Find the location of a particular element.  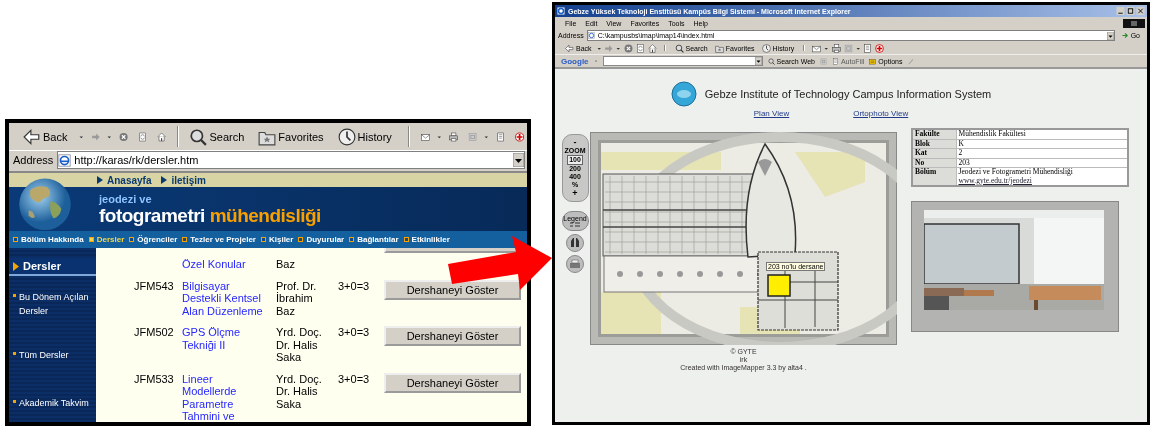

binoculars-icon is located at coordinates (575, 243).